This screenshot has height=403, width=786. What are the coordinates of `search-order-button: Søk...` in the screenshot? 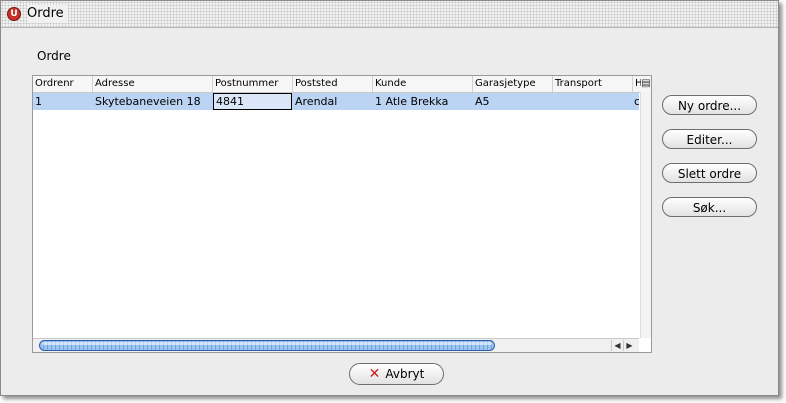 It's located at (709, 207).